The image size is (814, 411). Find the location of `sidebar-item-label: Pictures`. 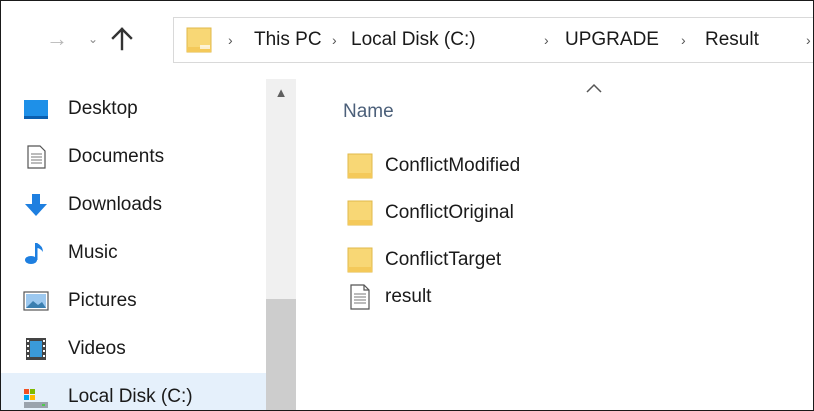

sidebar-item-label: Pictures is located at coordinates (102, 300).